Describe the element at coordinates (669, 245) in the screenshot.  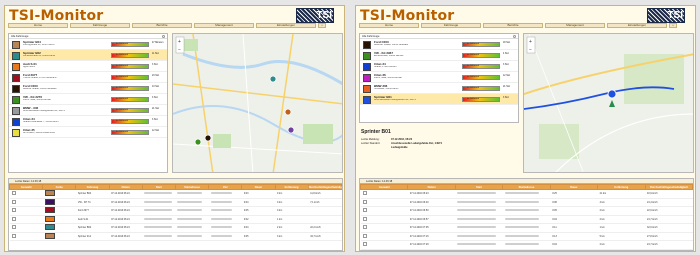
I see `avg-speed-cell: 24,7 km/h` at that location.